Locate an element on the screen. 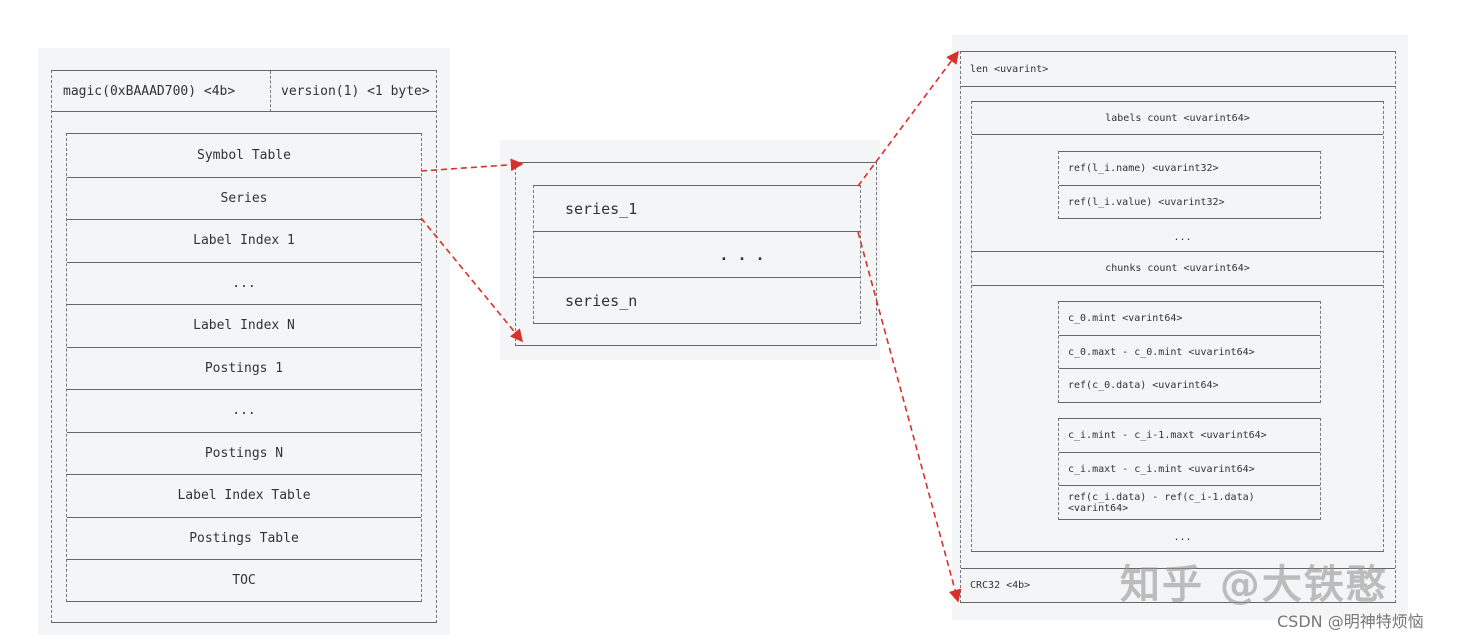 The height and width of the screenshot is (640, 1464). csdn-watermark: CSDN @明神特烦恼 is located at coordinates (1350, 621).